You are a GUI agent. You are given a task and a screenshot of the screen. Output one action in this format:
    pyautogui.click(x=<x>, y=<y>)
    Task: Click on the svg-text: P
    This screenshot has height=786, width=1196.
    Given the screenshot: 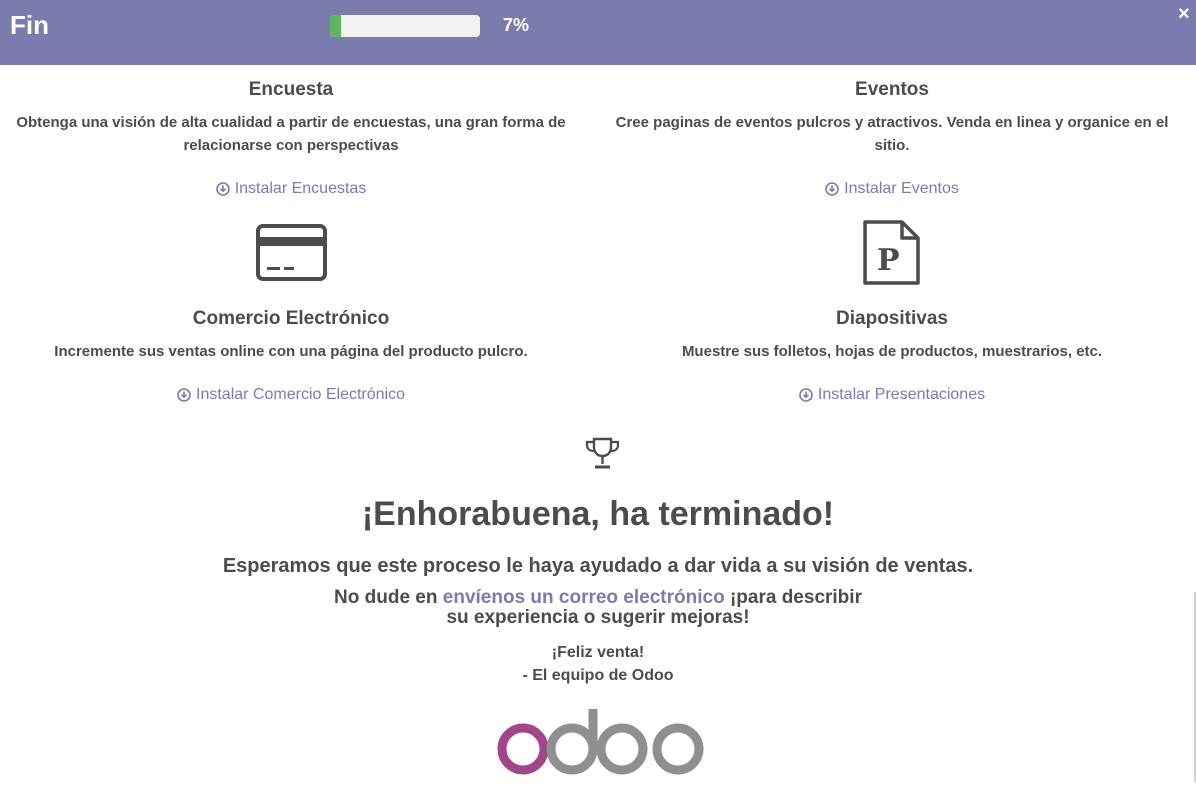 What is the action you would take?
    pyautogui.click(x=888, y=260)
    